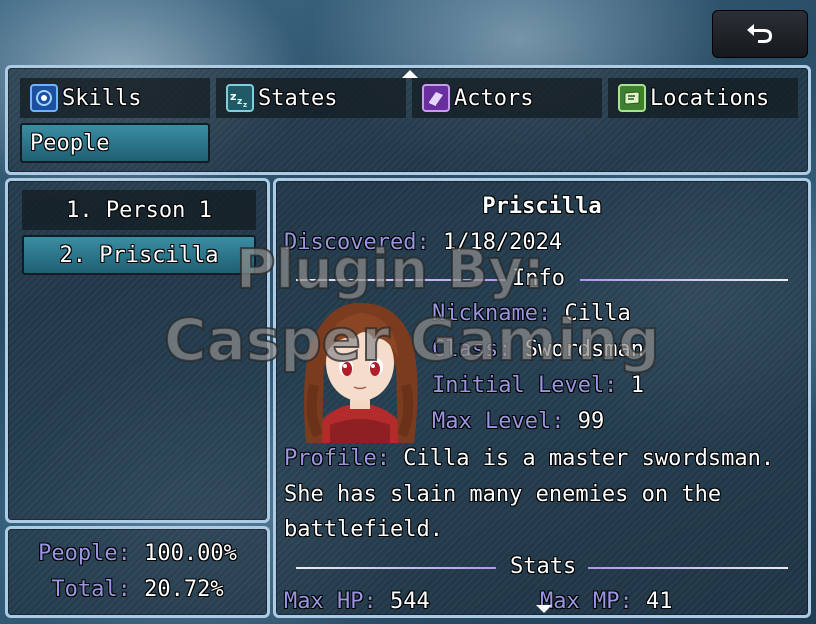 Image resolution: width=816 pixels, height=624 pixels. Describe the element at coordinates (688, 568) in the screenshot. I see `stats-divider-right` at that location.